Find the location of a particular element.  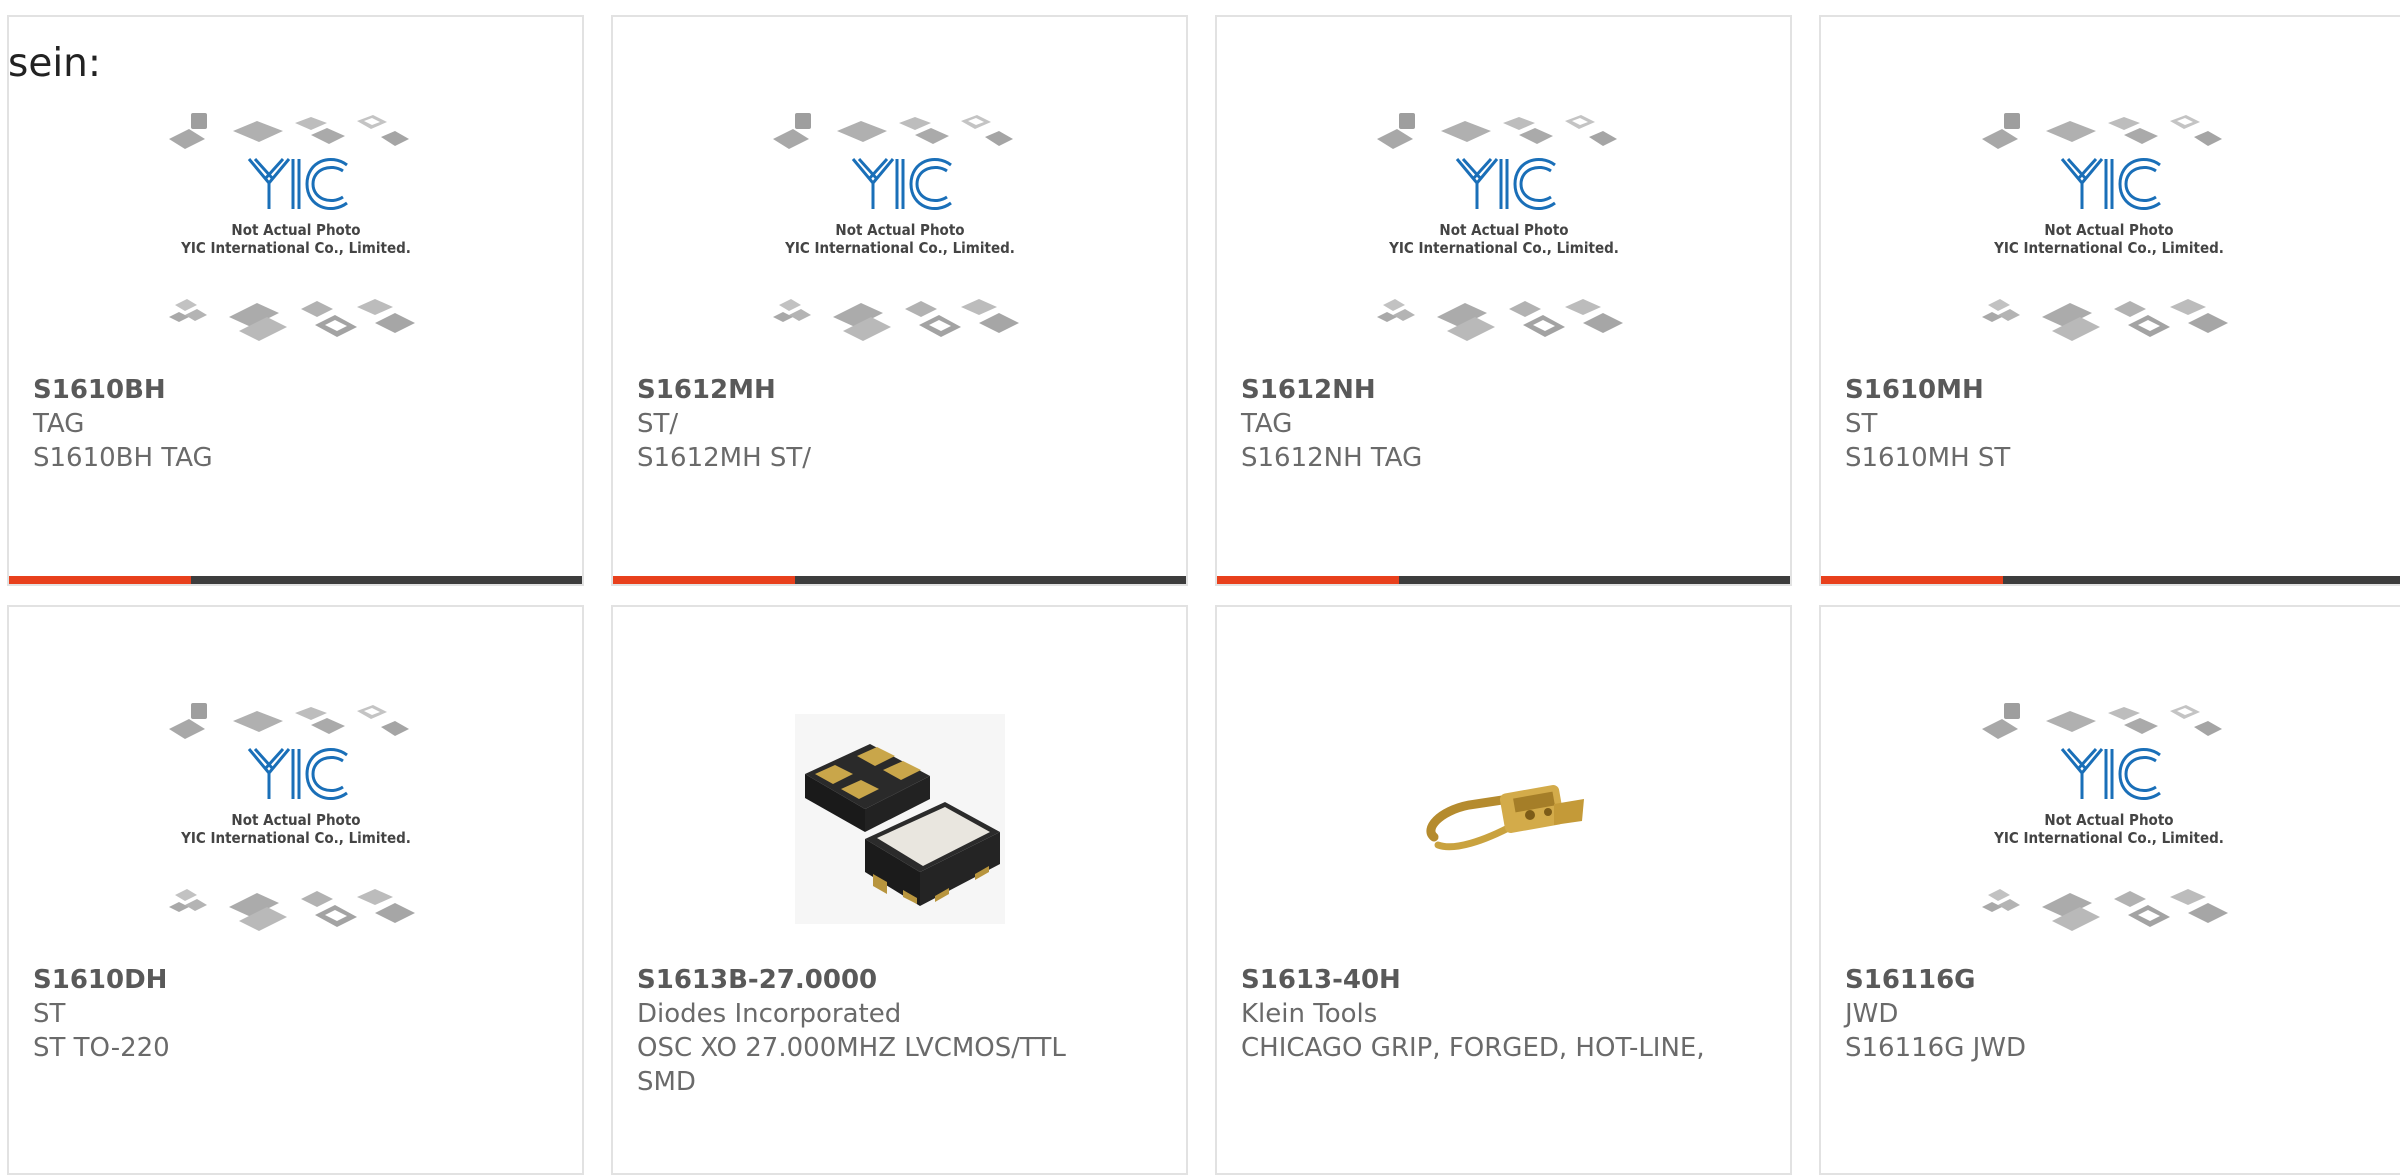

description: ST TO-220 is located at coordinates (101, 1048).